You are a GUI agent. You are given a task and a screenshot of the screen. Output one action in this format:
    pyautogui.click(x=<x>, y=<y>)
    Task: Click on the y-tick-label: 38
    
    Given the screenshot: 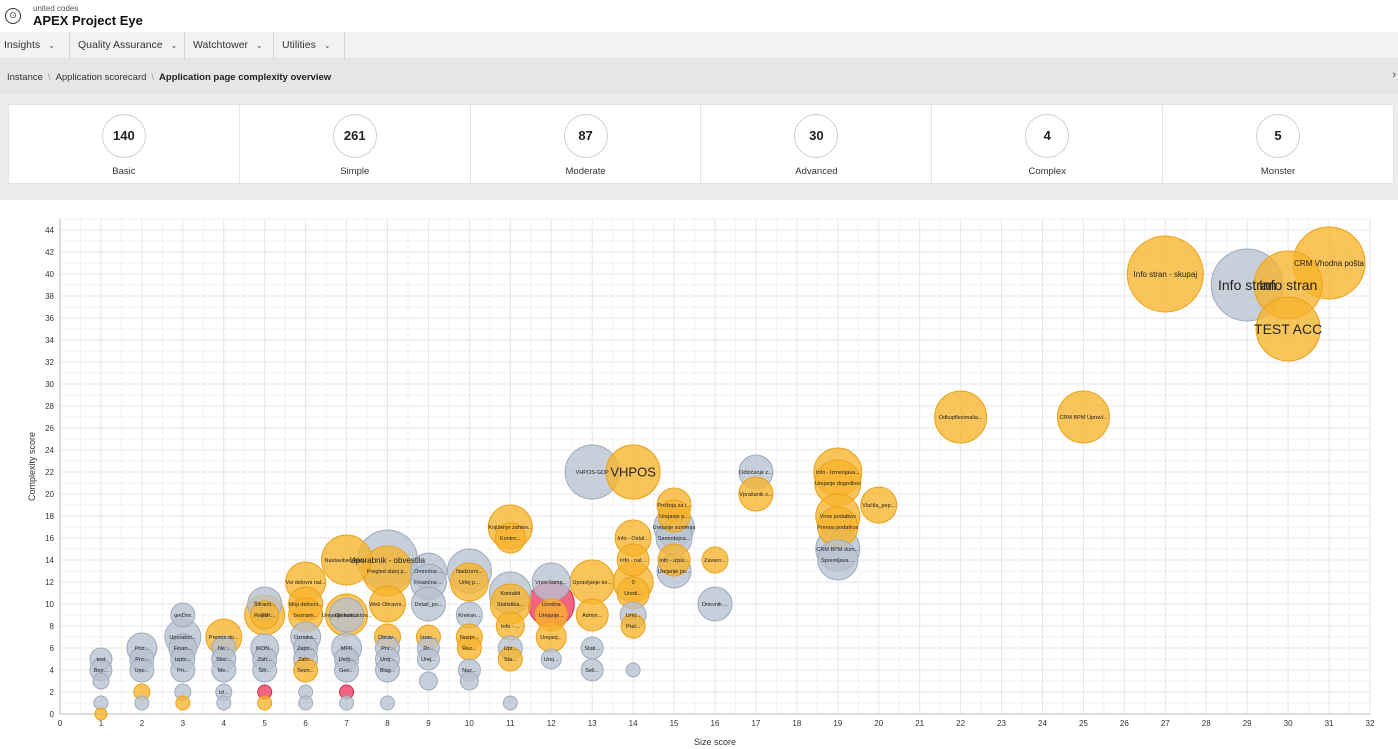 What is the action you would take?
    pyautogui.click(x=49, y=296)
    